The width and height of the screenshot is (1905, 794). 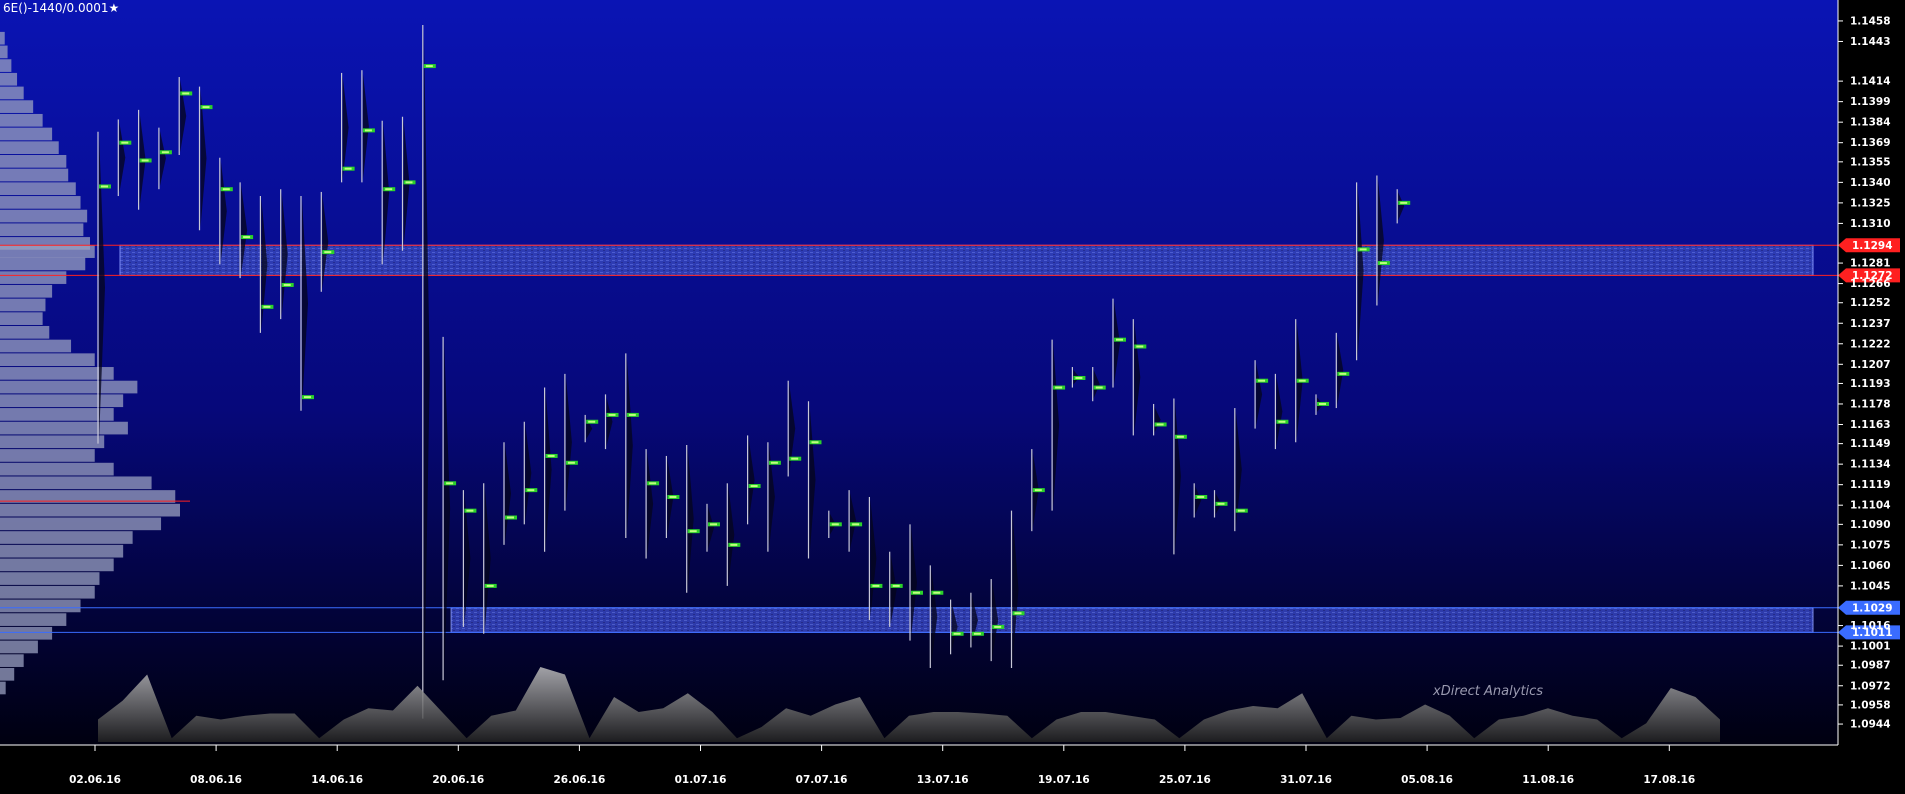 What do you see at coordinates (337, 780) in the screenshot?
I see `x-tick-label: 14.06.16` at bounding box center [337, 780].